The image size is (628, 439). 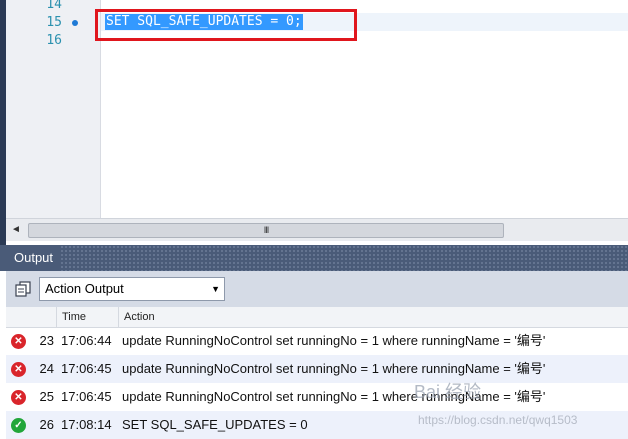 I want to click on watermark-url: https://blog.csdn.net/qwq1503, so click(x=498, y=420).